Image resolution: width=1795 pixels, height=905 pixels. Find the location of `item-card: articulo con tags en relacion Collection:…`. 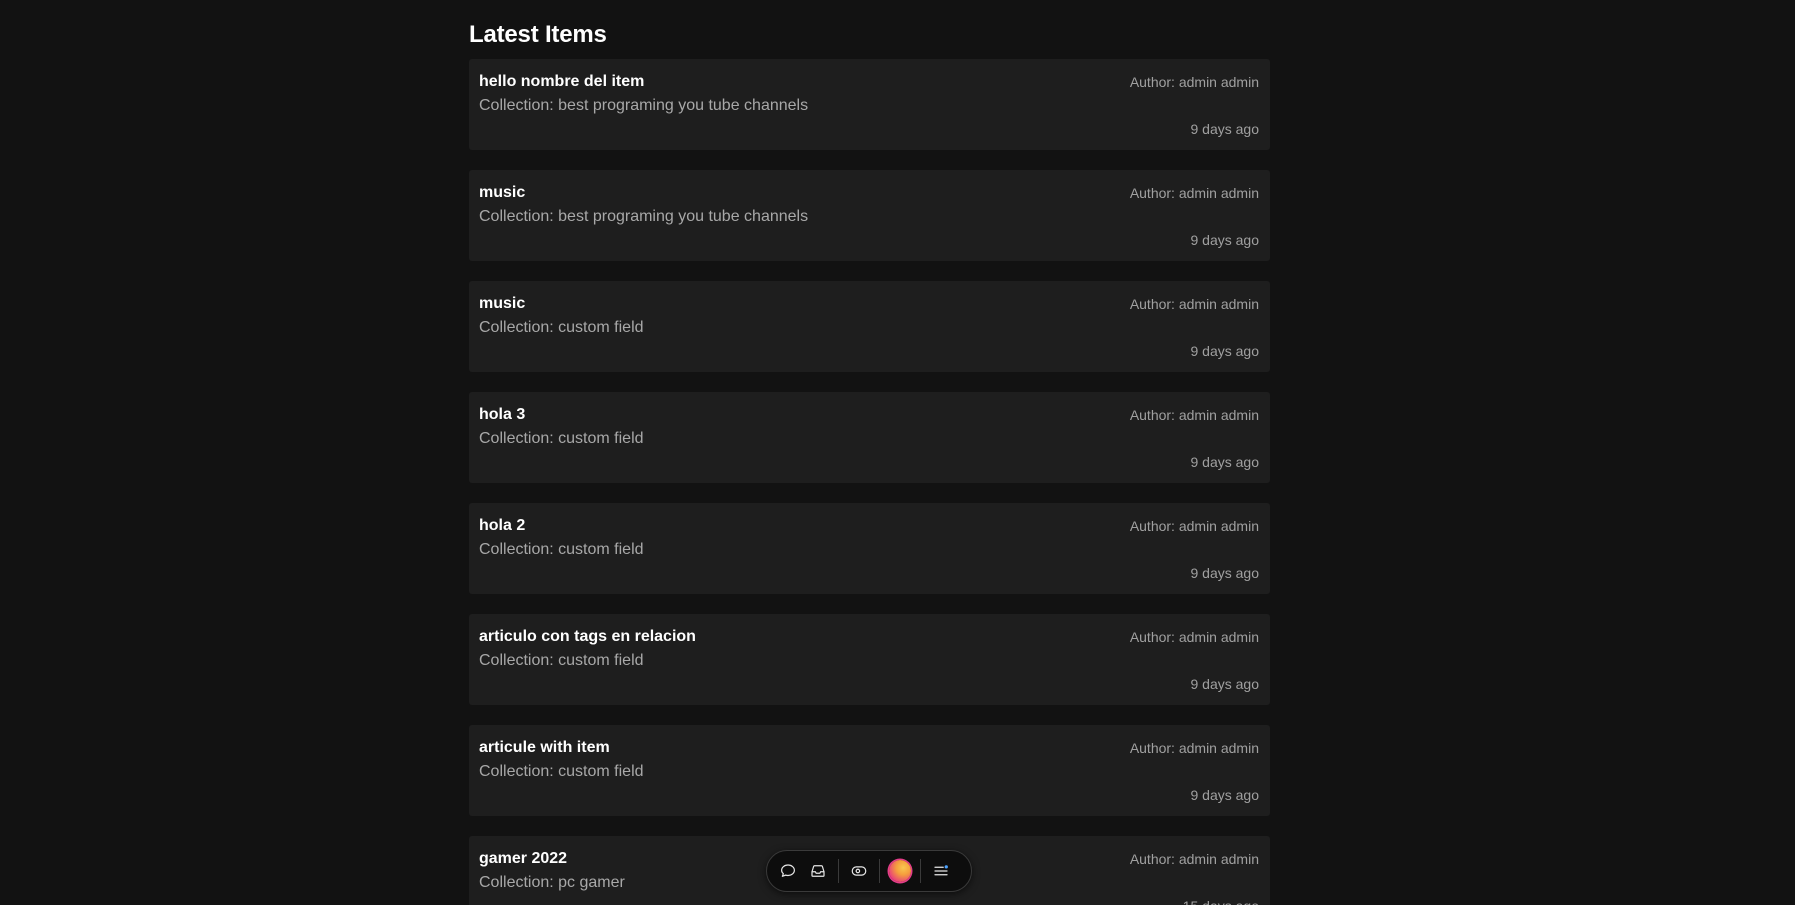

item-card: articulo con tags en relacion Collection:… is located at coordinates (869, 659).